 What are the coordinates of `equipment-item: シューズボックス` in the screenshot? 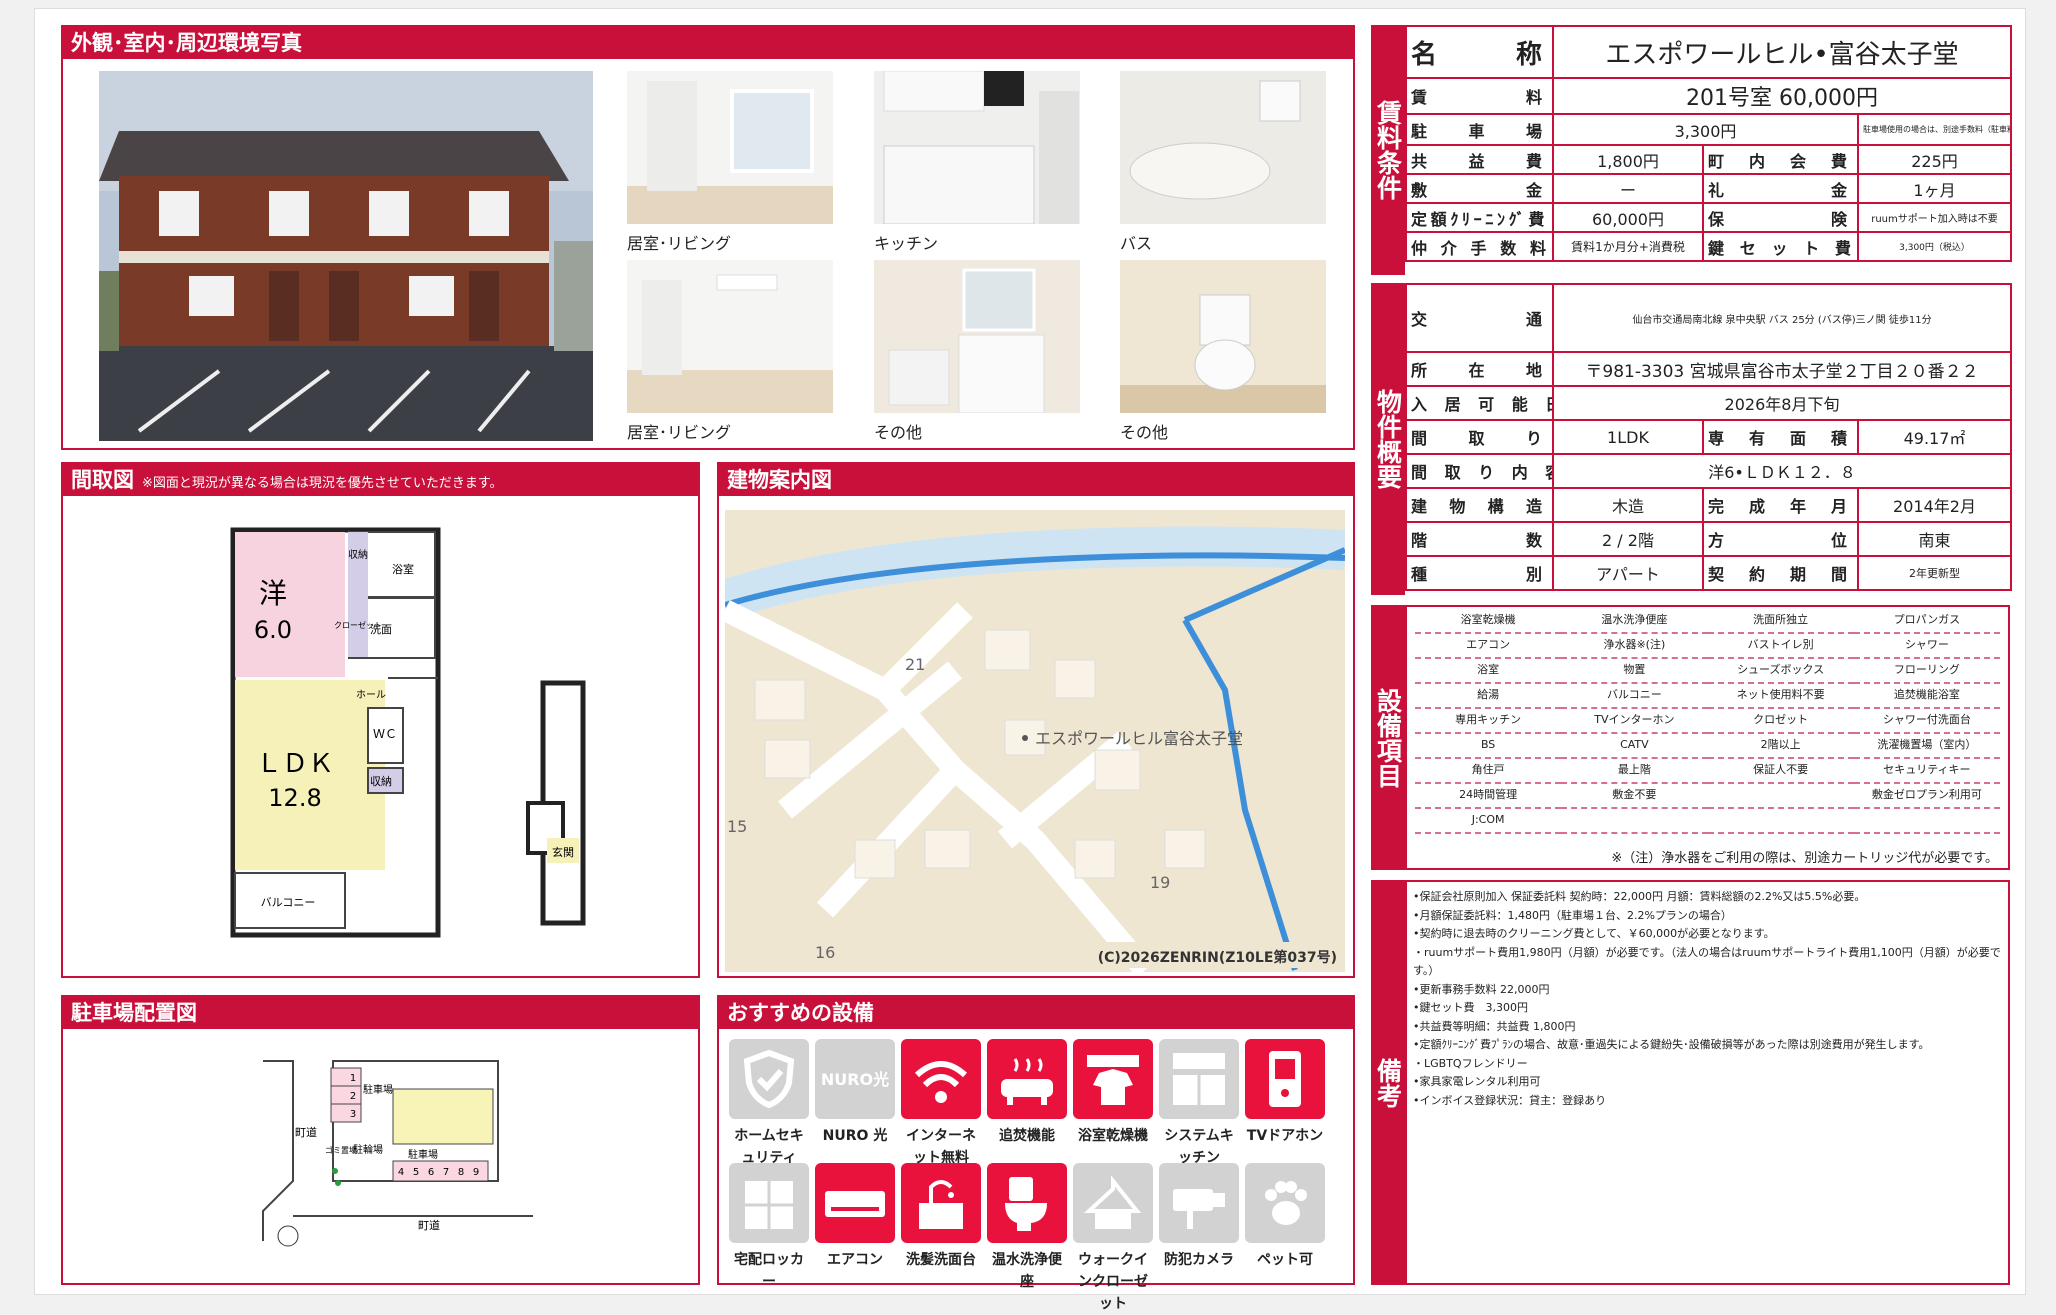 It's located at (1780, 671).